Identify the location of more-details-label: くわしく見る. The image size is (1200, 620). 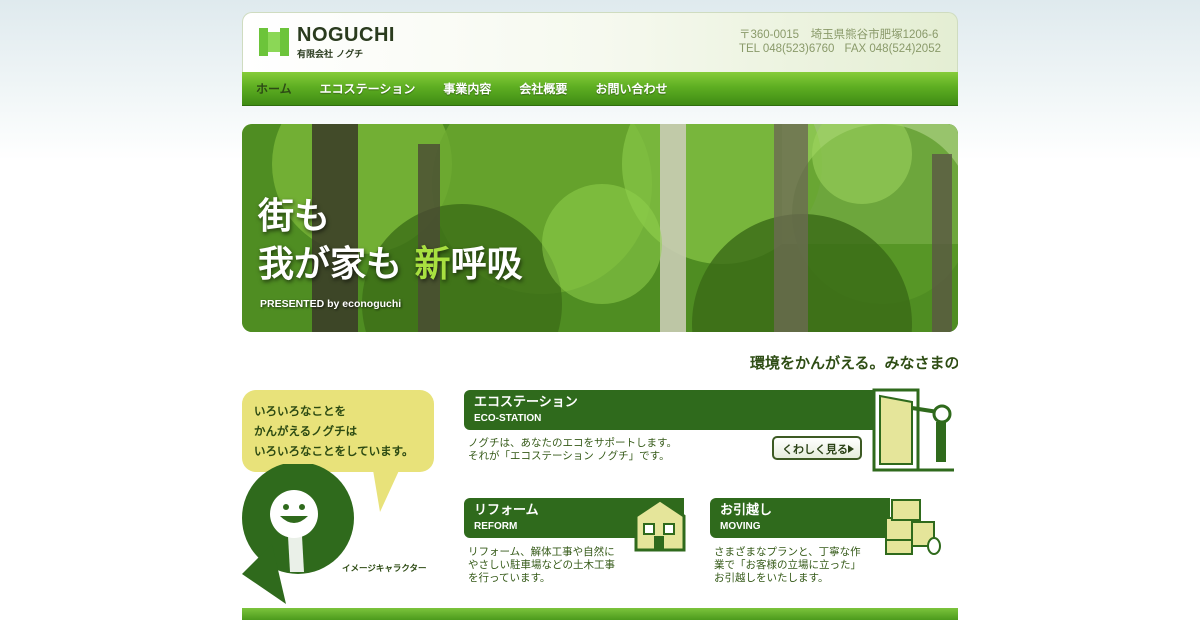
(815, 449).